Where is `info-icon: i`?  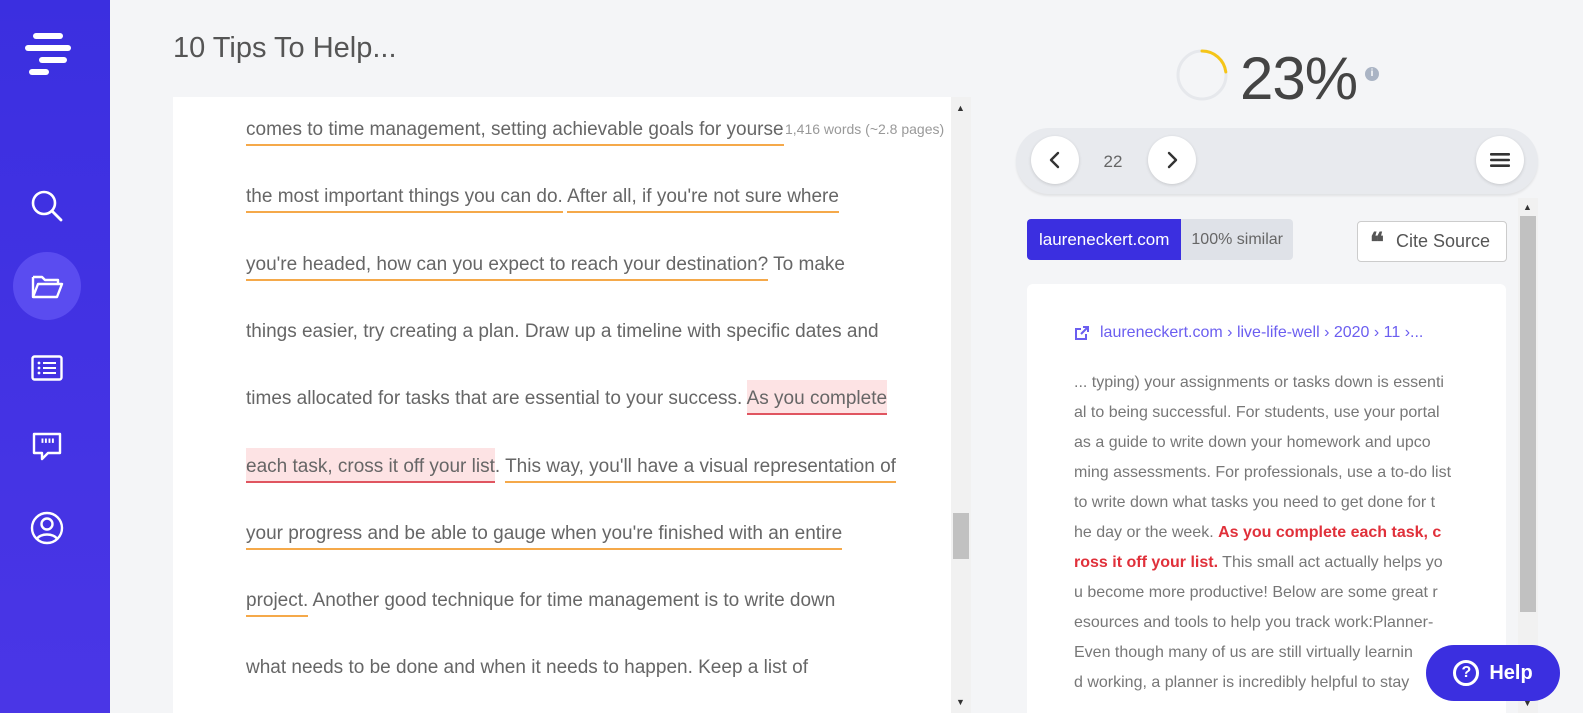
info-icon: i is located at coordinates (1372, 74).